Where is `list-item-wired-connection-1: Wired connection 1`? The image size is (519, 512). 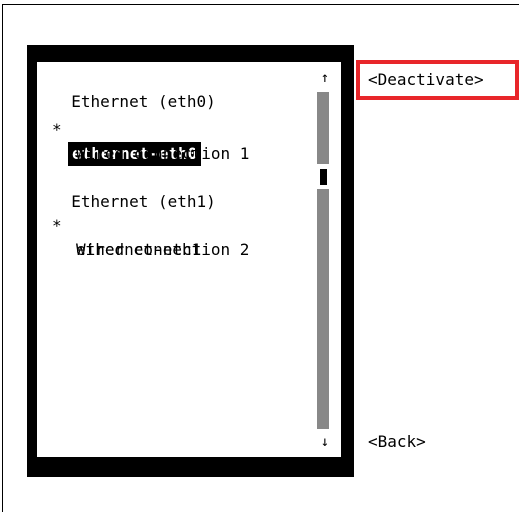
list-item-wired-connection-1: Wired connection 1 is located at coordinates (150, 140).